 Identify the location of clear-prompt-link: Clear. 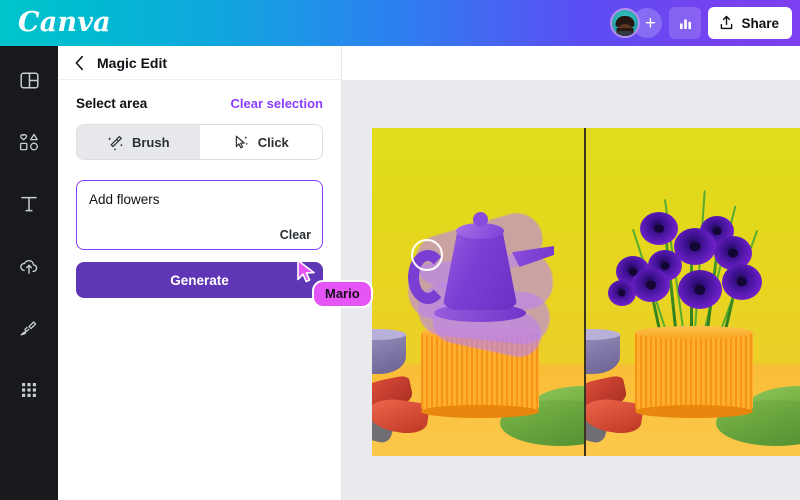
(295, 235).